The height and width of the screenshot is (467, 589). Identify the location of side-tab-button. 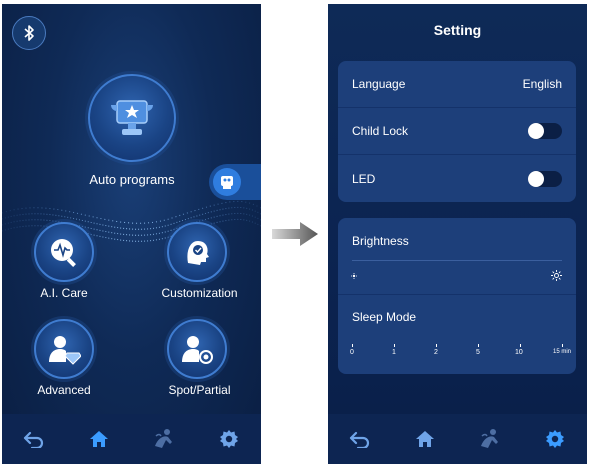
(235, 182).